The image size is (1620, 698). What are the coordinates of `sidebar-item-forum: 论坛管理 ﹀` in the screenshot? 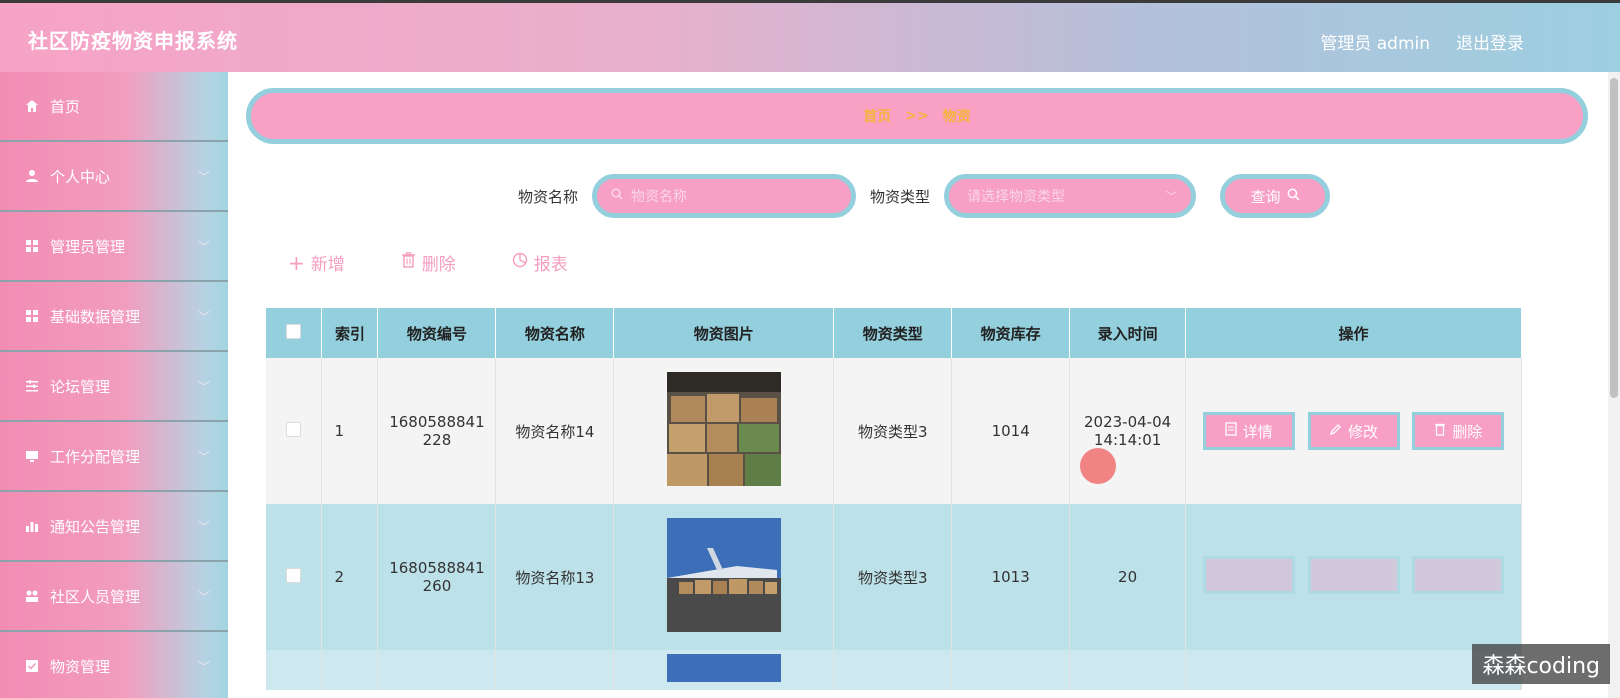 It's located at (114, 387).